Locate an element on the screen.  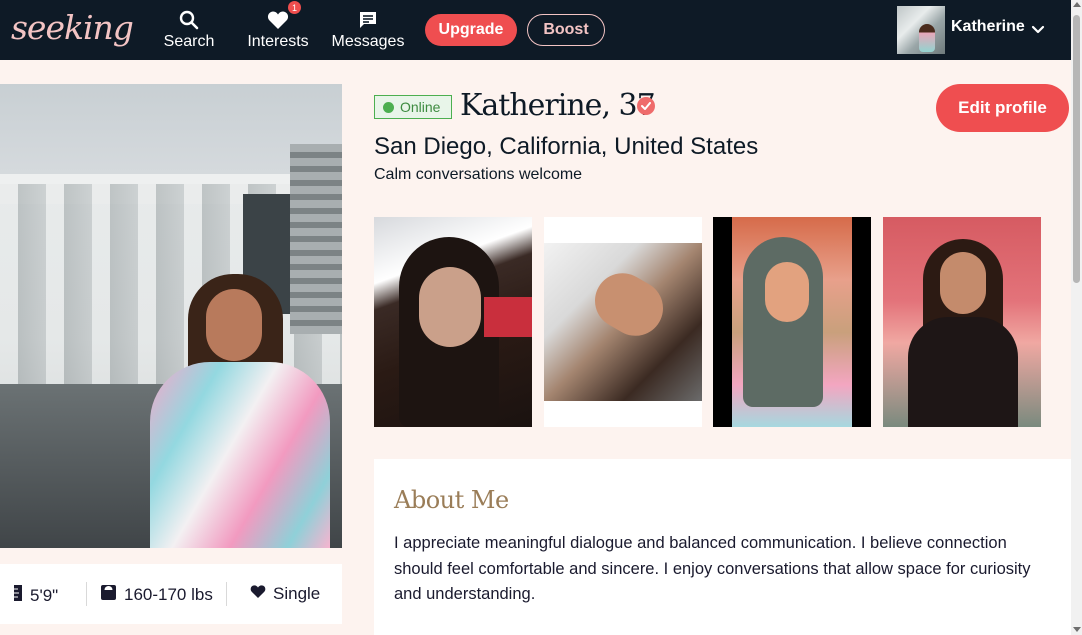
heart-small-icon is located at coordinates (258, 594).